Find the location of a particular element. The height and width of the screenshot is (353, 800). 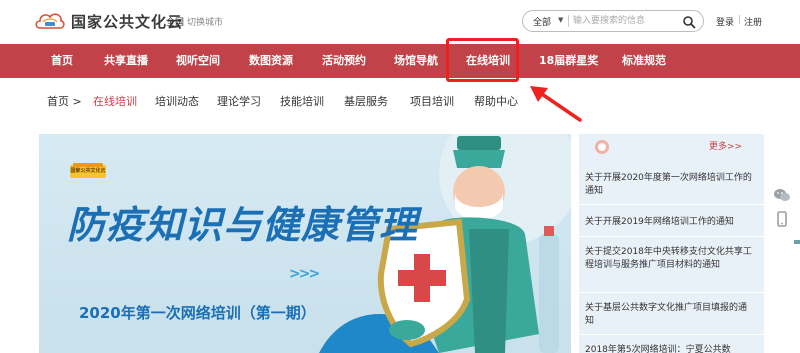

nav-item-live: 共享直播 is located at coordinates (126, 61).